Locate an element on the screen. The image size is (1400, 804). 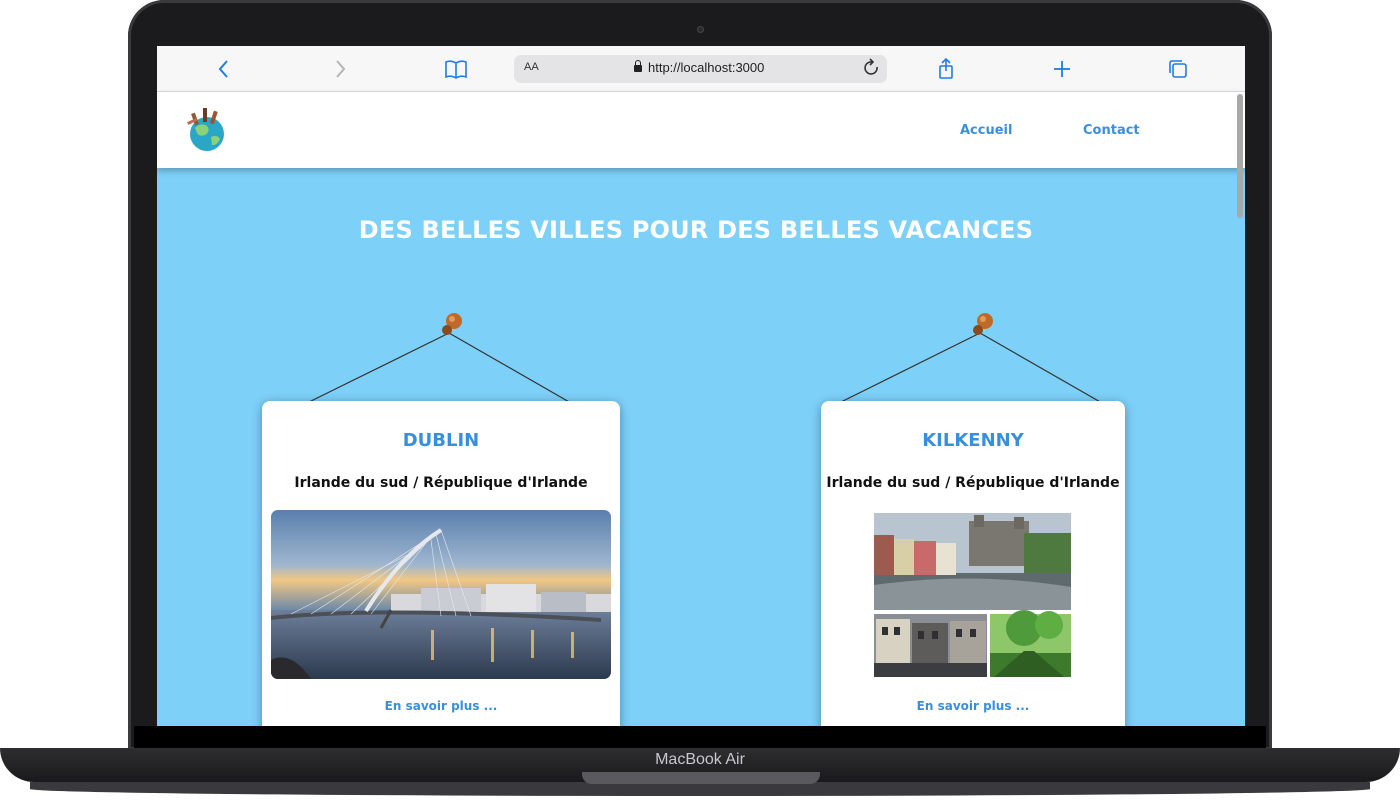
card-title: DUBLIN is located at coordinates (441, 440).